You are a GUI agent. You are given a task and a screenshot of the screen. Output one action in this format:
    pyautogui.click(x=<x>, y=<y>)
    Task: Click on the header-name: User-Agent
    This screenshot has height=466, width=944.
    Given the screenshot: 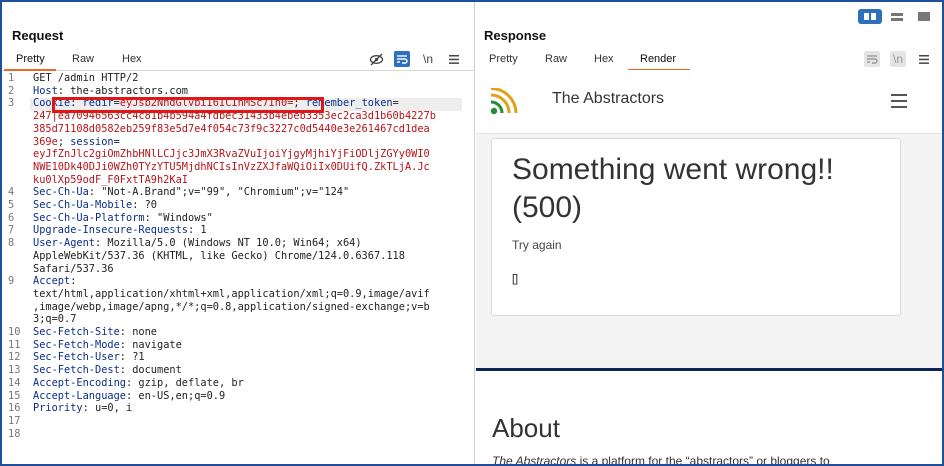 What is the action you would take?
    pyautogui.click(x=64, y=243)
    